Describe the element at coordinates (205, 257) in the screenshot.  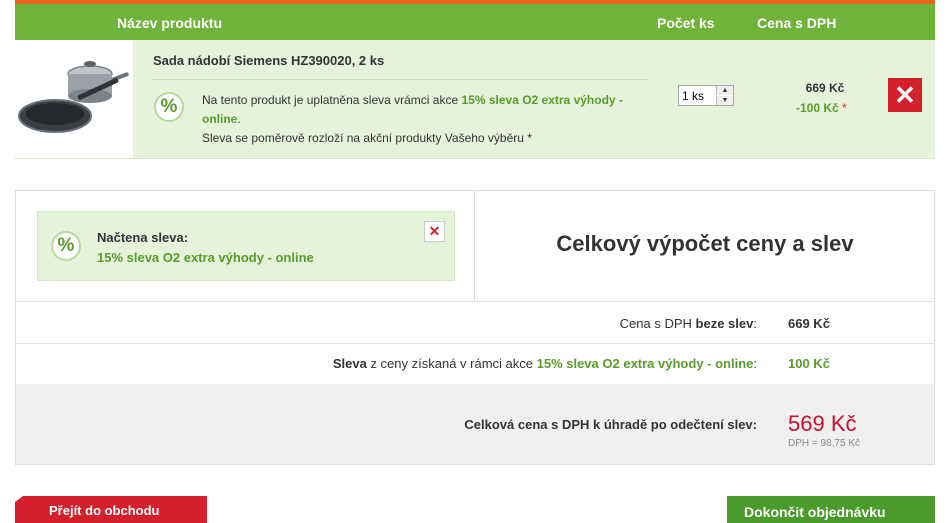
I see `applied-discount-name: 15% sleva O2 extra výhody - online` at that location.